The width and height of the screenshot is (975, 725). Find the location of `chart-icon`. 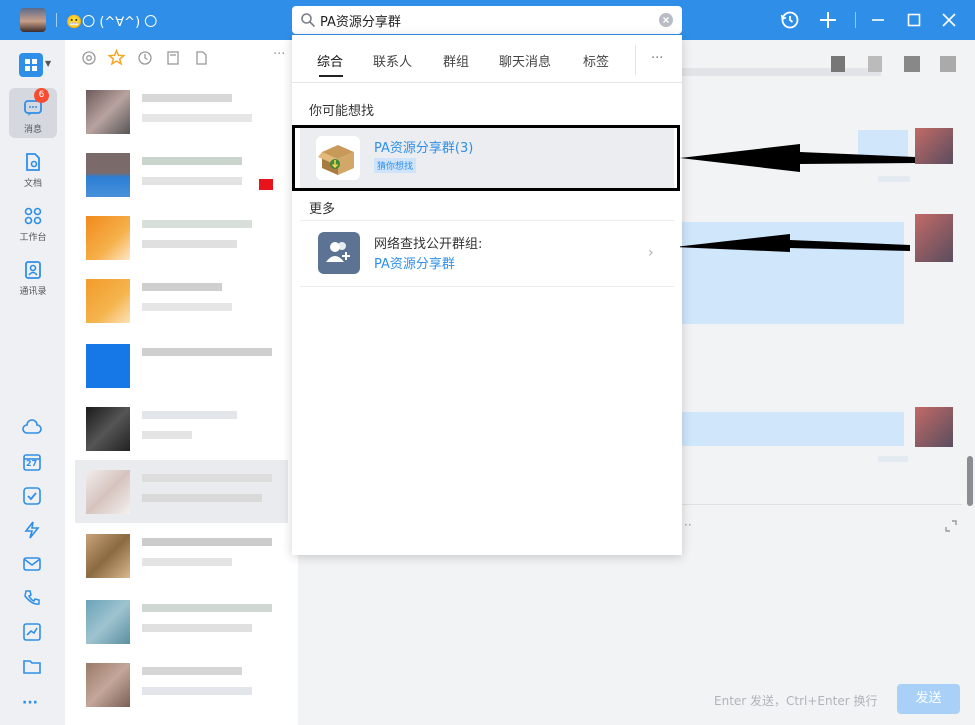

chart-icon is located at coordinates (32, 632).